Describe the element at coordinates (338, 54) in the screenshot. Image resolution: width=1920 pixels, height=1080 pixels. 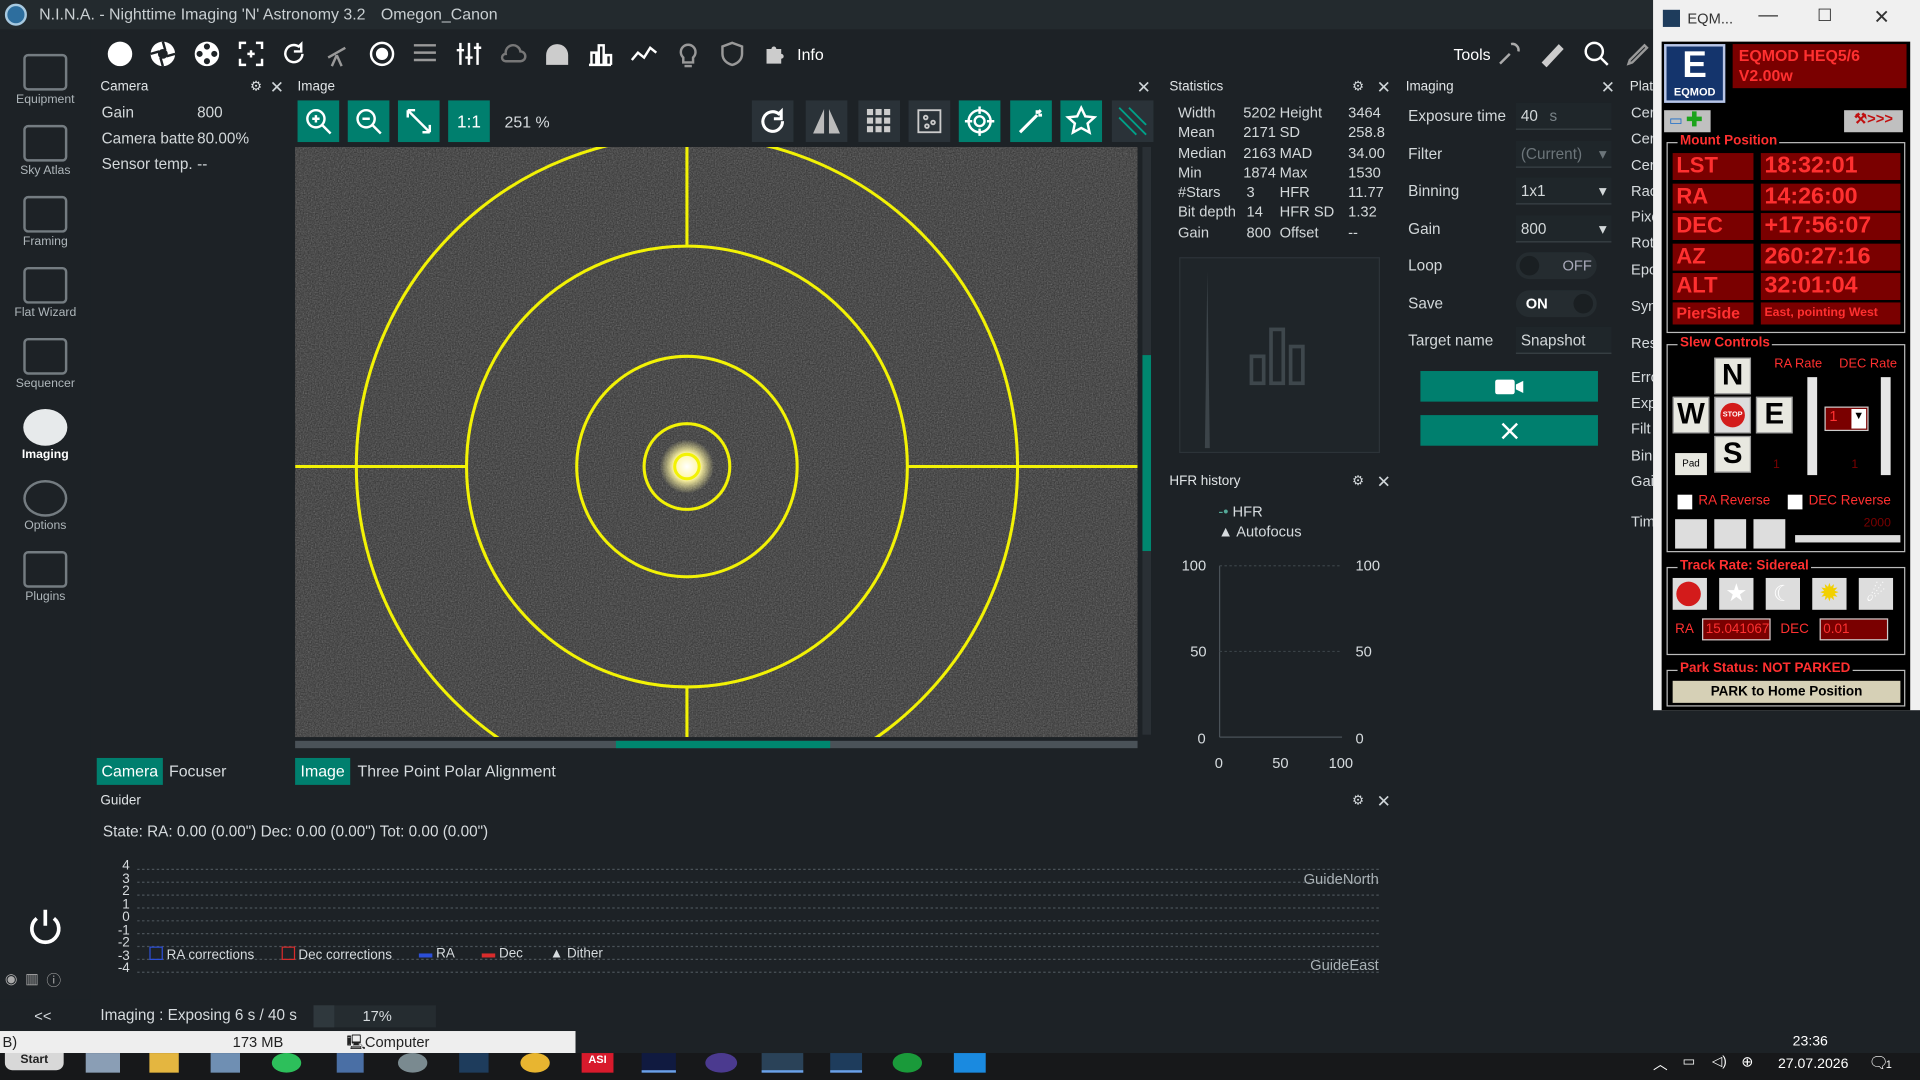
I see `telescope-icon` at that location.